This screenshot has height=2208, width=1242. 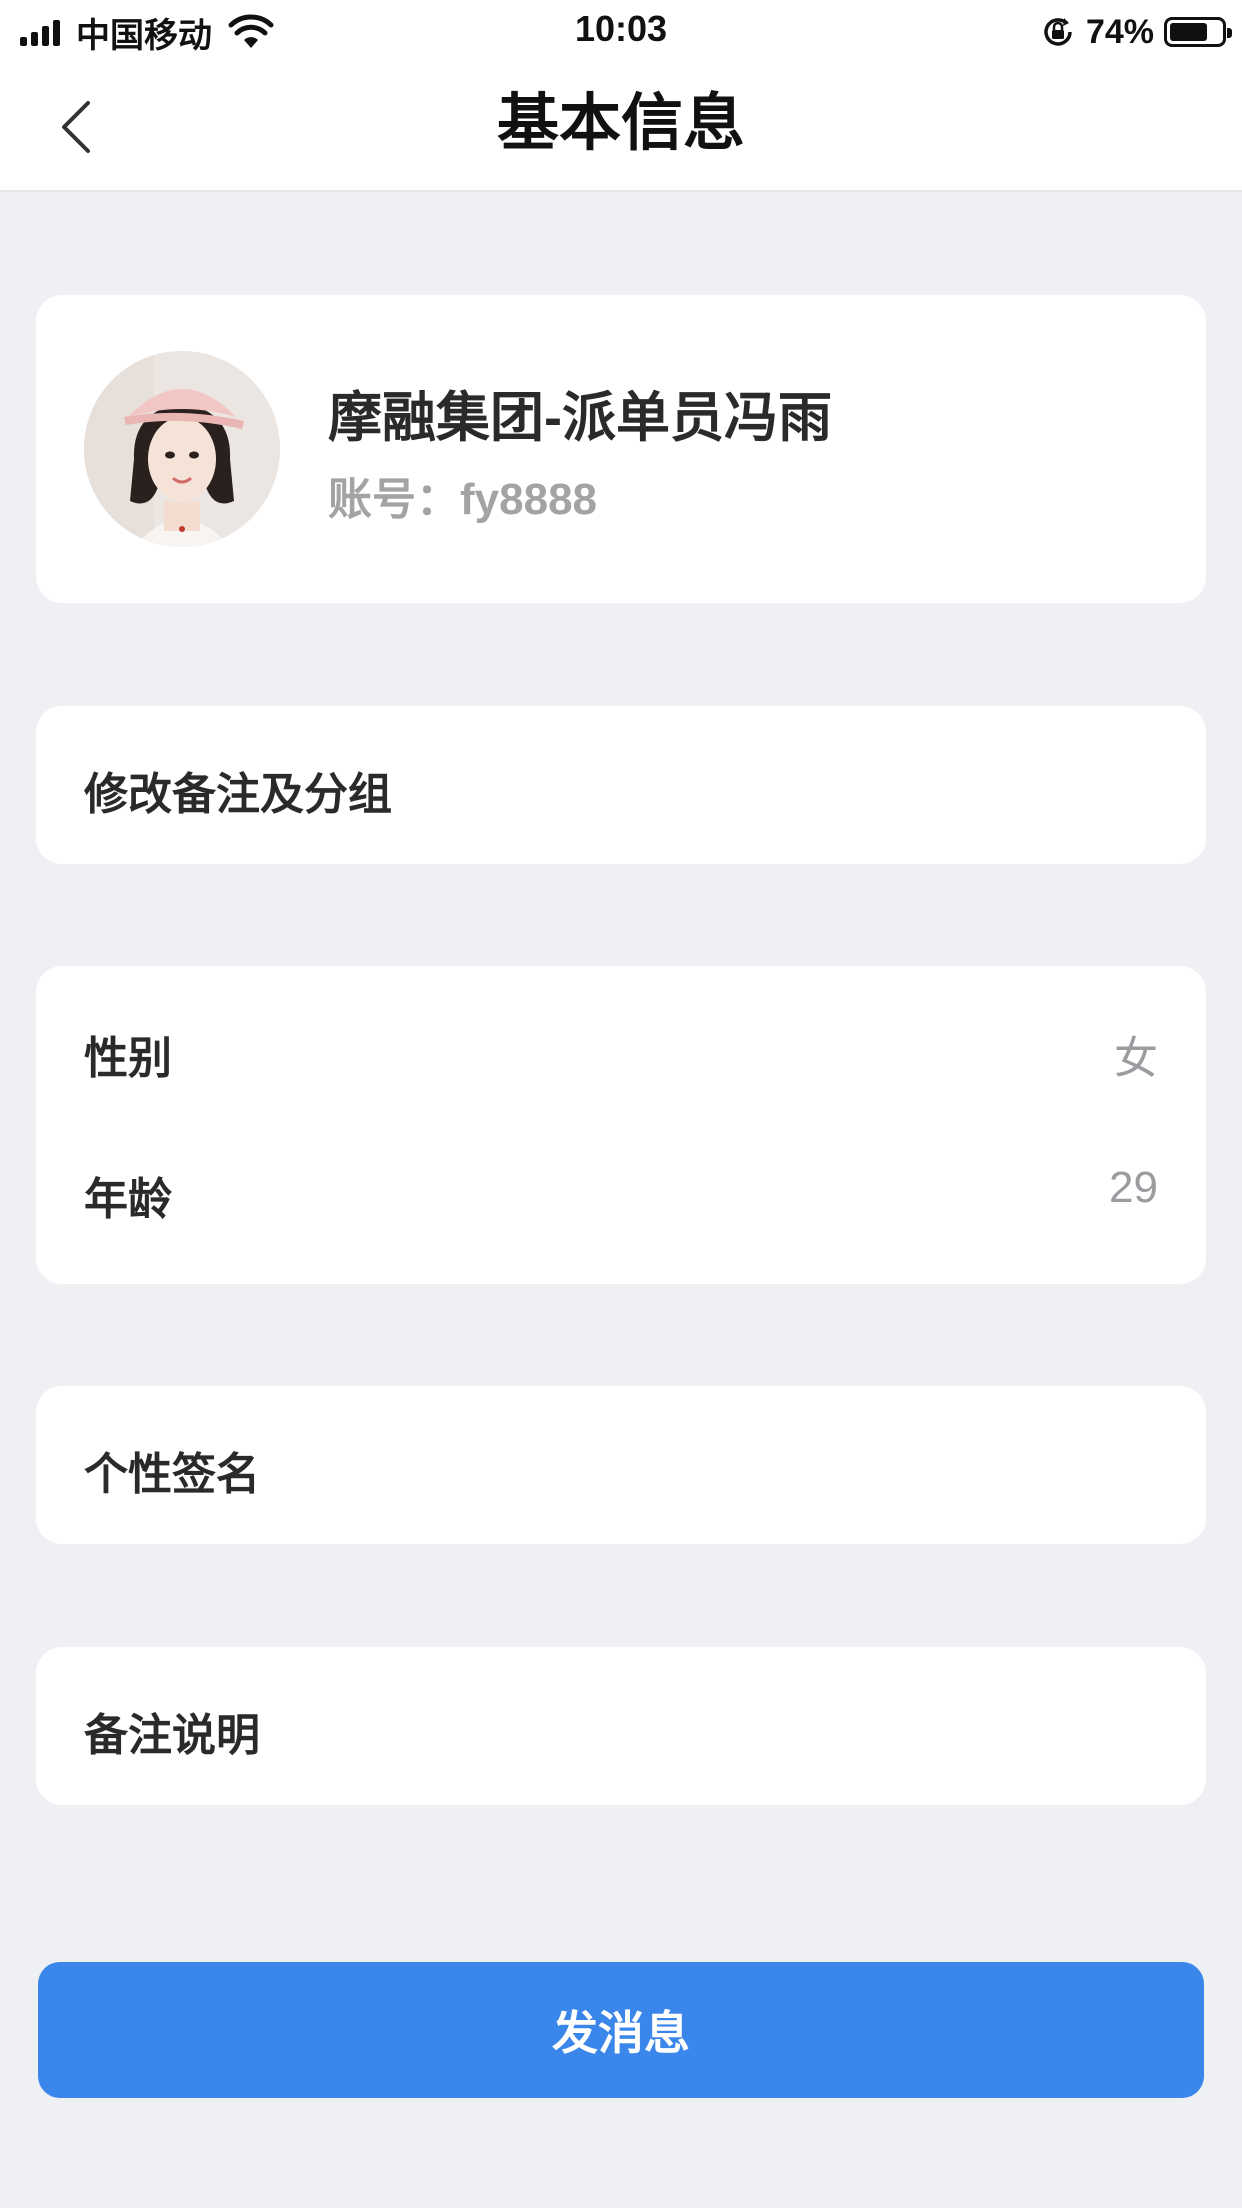 I want to click on battery-icon, so click(x=1198, y=32).